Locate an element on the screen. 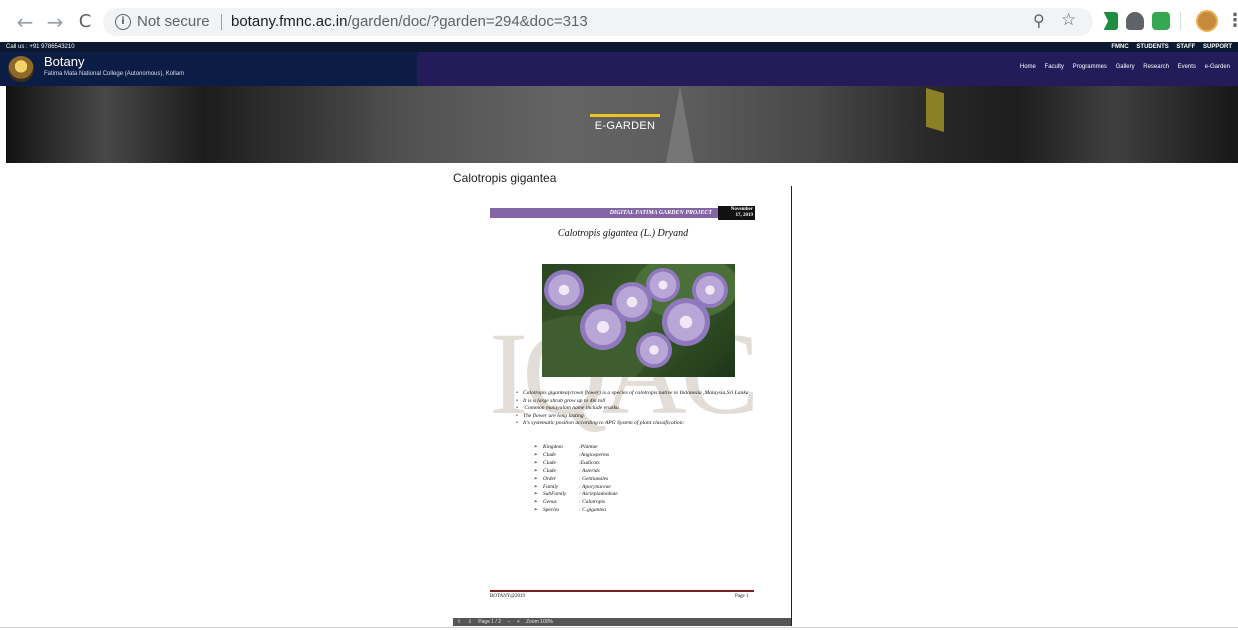 Image resolution: width=1238 pixels, height=630 pixels. doc-footer-left: BOTANY@2019 is located at coordinates (508, 596).